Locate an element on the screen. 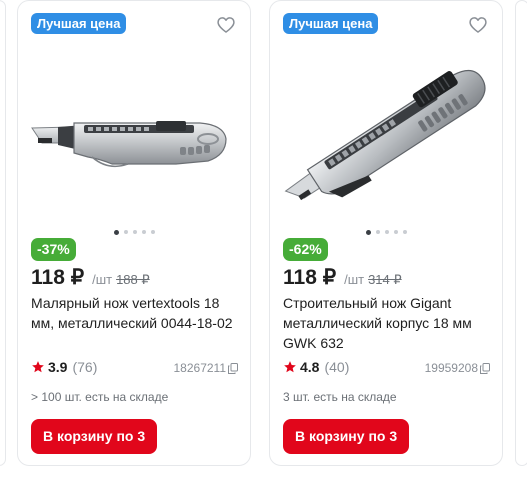 The width and height of the screenshot is (527, 477). price-row: 118 ₽ /шт 188 ₽ is located at coordinates (90, 277).